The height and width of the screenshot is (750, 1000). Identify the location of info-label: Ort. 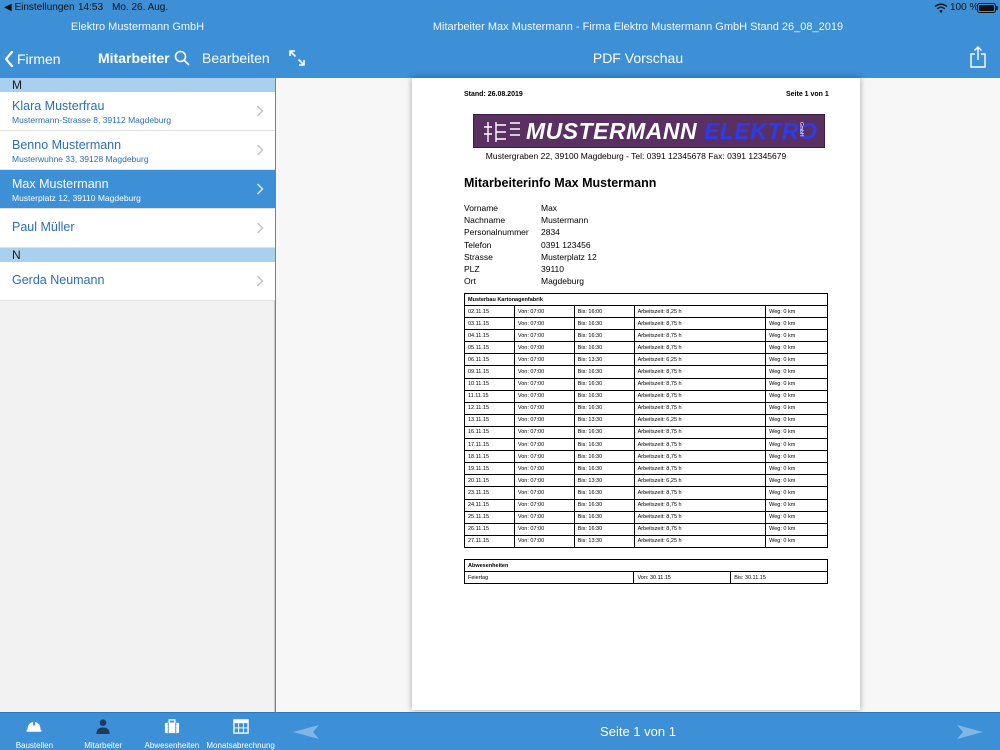
(470, 281).